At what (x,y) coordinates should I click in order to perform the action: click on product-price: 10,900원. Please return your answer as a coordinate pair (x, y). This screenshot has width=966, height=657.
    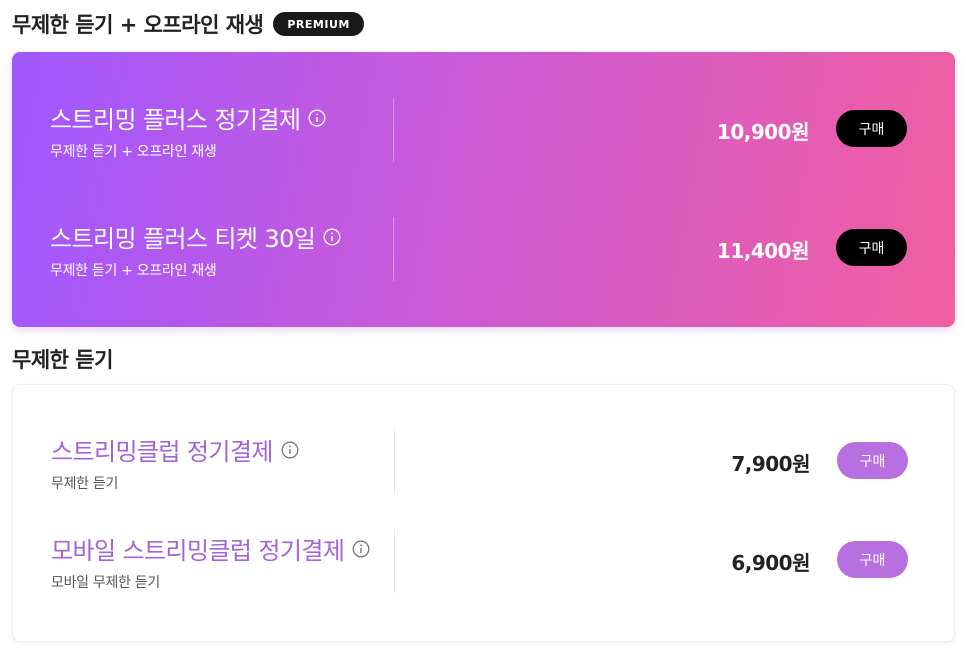
    Looking at the image, I should click on (763, 132).